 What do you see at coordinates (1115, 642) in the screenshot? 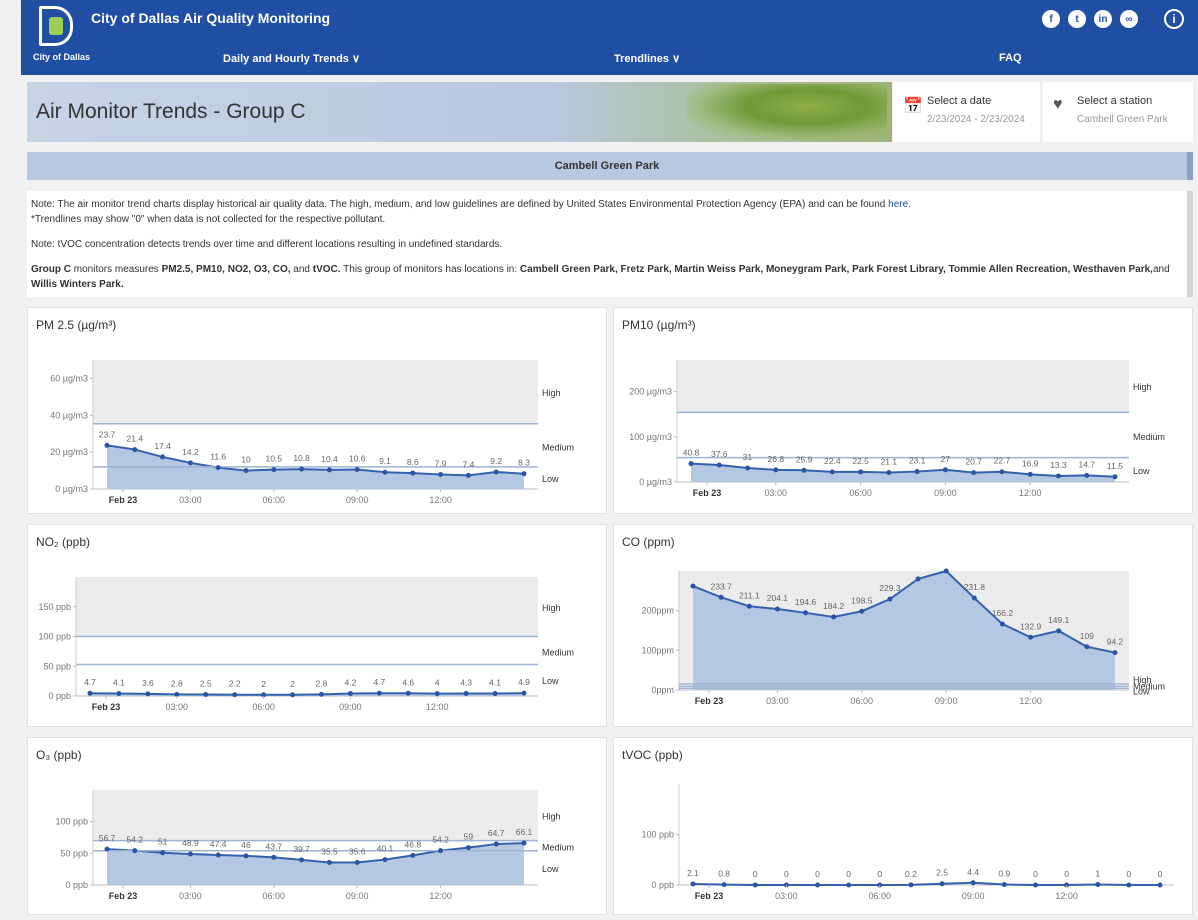
I see `data-label: 94.2` at bounding box center [1115, 642].